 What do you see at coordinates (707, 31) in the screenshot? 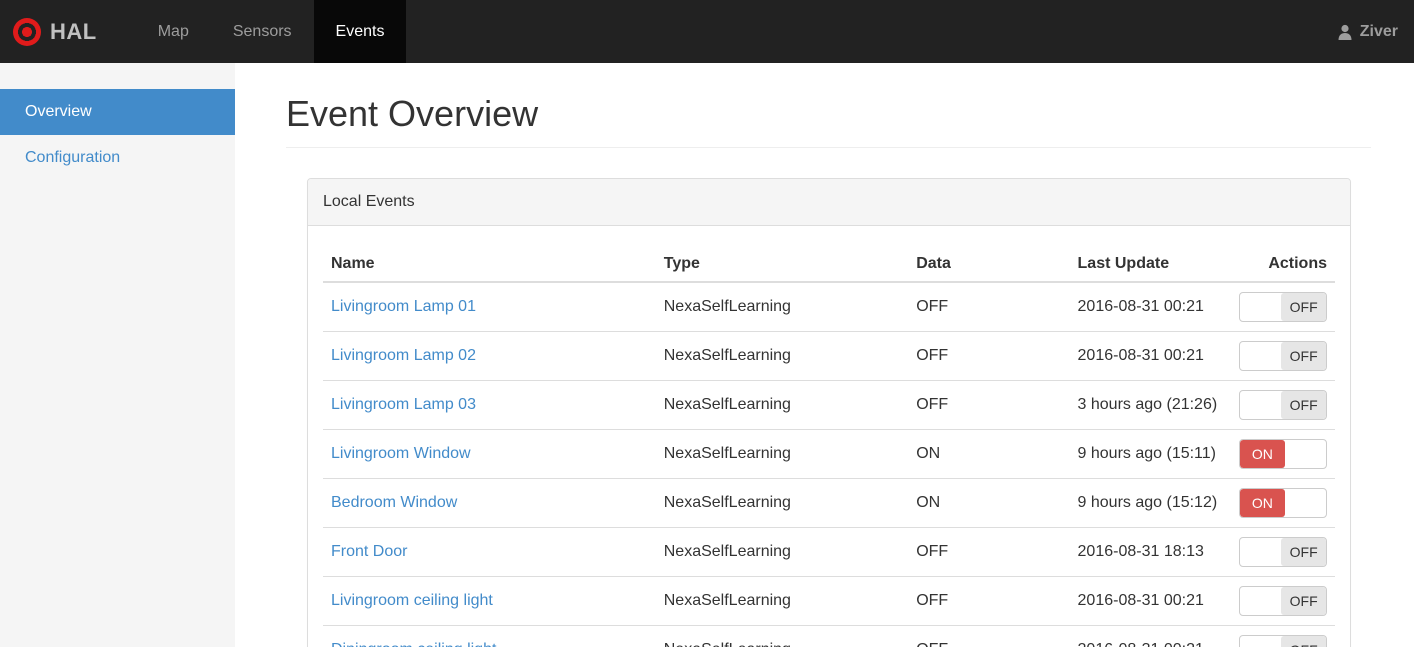
I see `top-navbar: HAL Map Sensors Events Ziver` at bounding box center [707, 31].